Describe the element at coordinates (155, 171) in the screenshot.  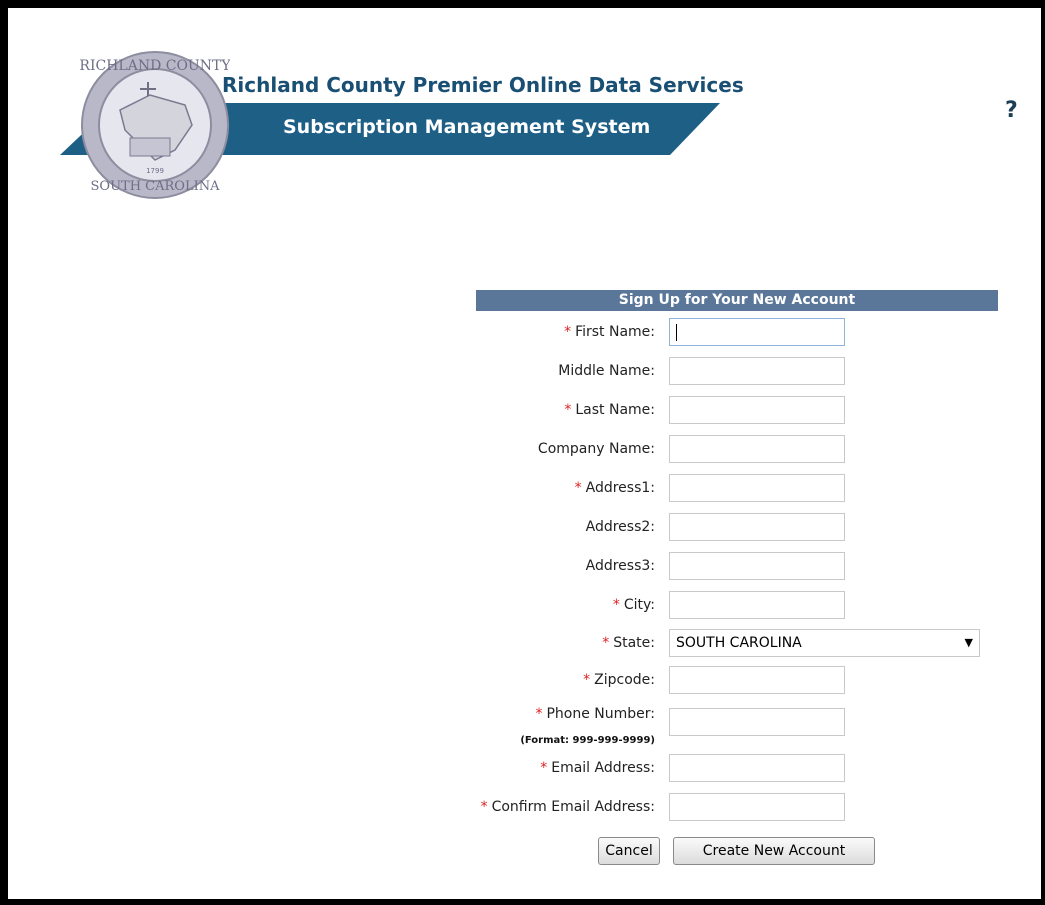
I see `svg-text: 1799` at that location.